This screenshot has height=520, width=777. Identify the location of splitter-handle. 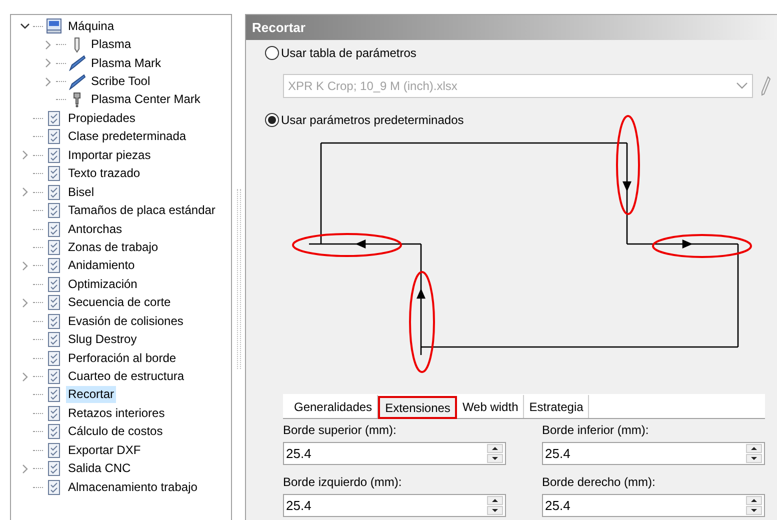
(238, 279).